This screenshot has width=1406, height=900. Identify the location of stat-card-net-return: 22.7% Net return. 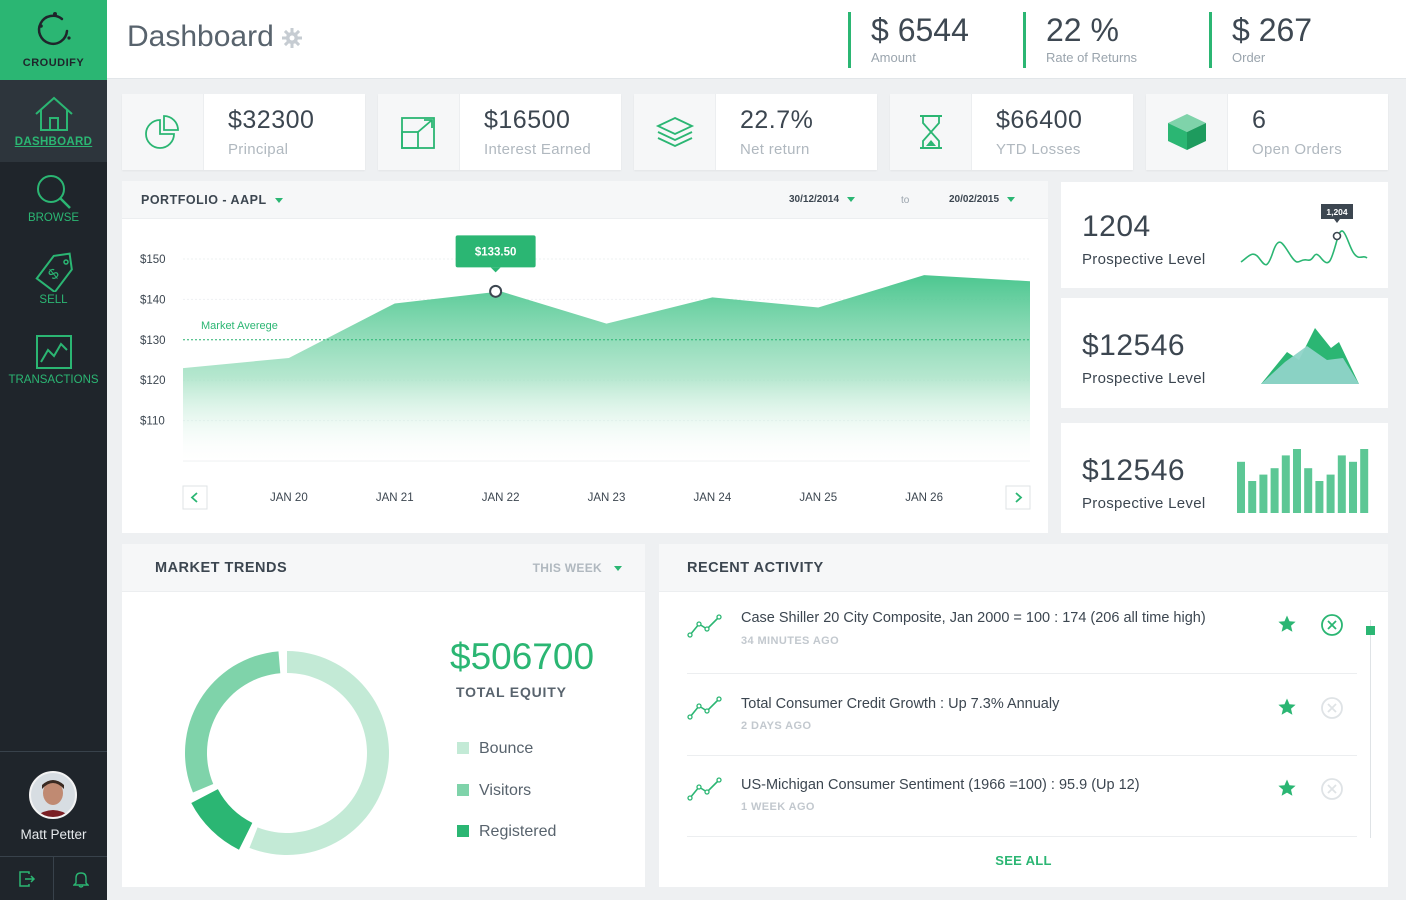
(755, 132).